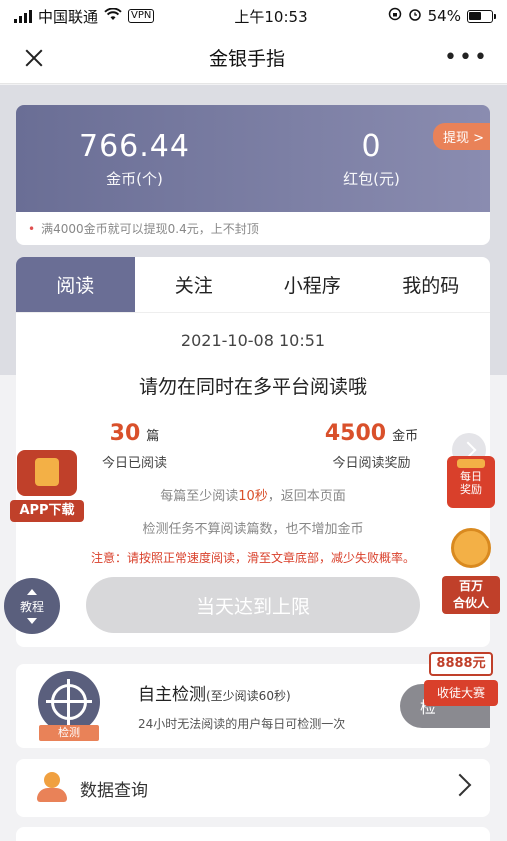 The image size is (507, 841). Describe the element at coordinates (471, 548) in the screenshot. I see `medal-icon` at that location.